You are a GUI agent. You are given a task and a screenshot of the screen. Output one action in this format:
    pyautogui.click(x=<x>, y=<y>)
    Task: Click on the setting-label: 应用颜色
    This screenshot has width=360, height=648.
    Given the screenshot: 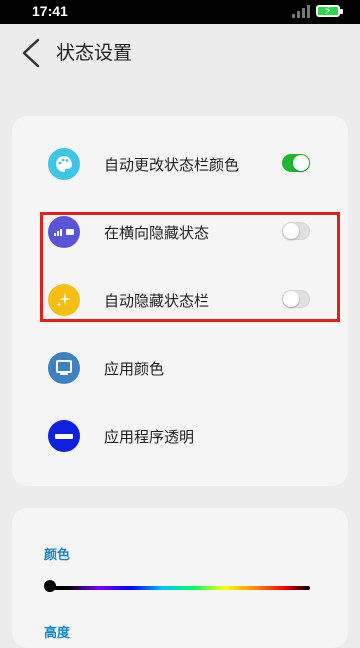 What is the action you would take?
    pyautogui.click(x=134, y=369)
    